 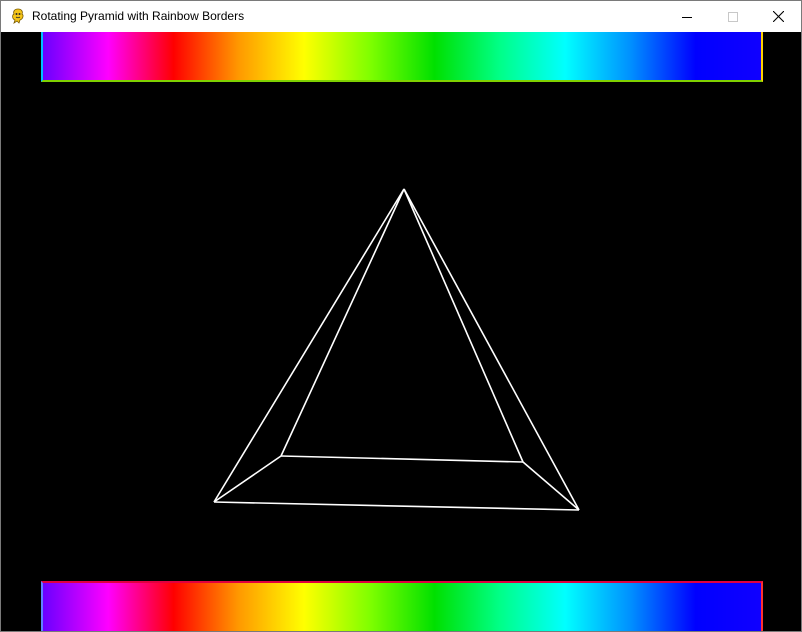 I want to click on maximize-button, so click(x=733, y=16).